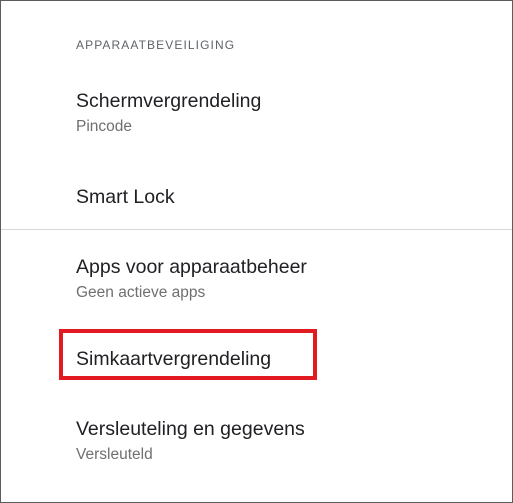 The height and width of the screenshot is (503, 513). I want to click on setting-title: Apps voor apparaatbeheer, so click(191, 267).